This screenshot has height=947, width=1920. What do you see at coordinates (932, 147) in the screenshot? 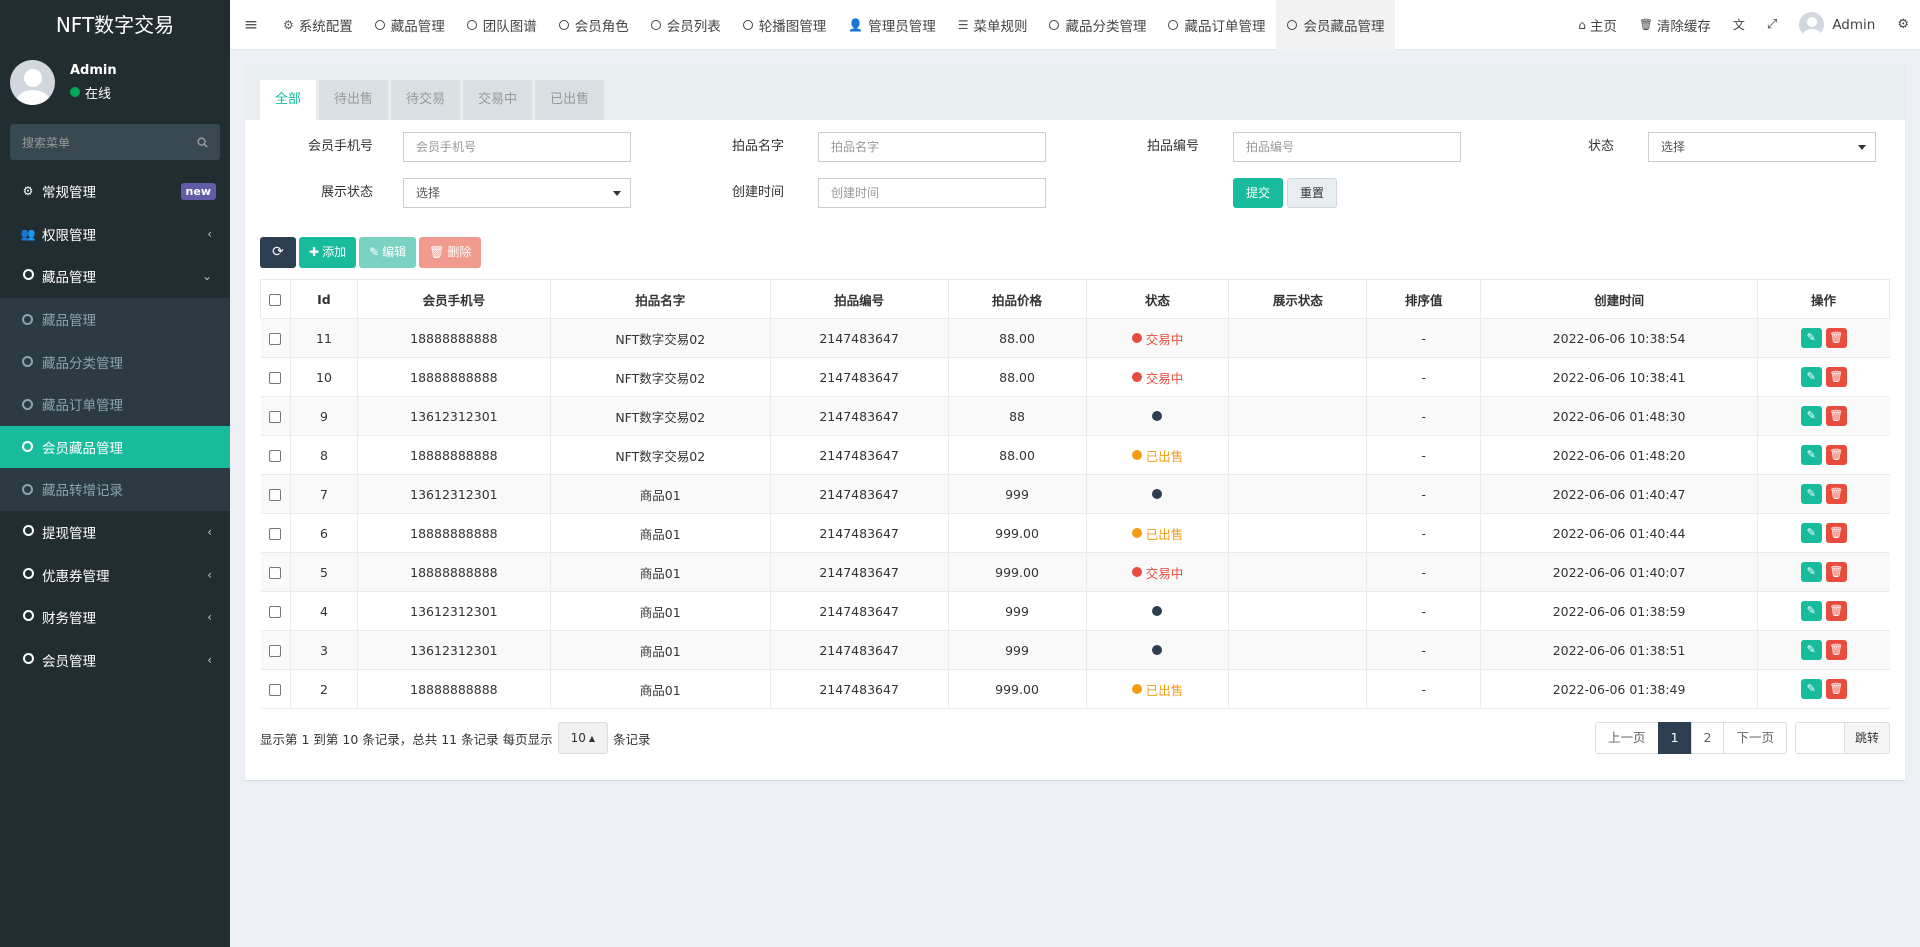
I see `name-input: 拍品名字` at bounding box center [932, 147].